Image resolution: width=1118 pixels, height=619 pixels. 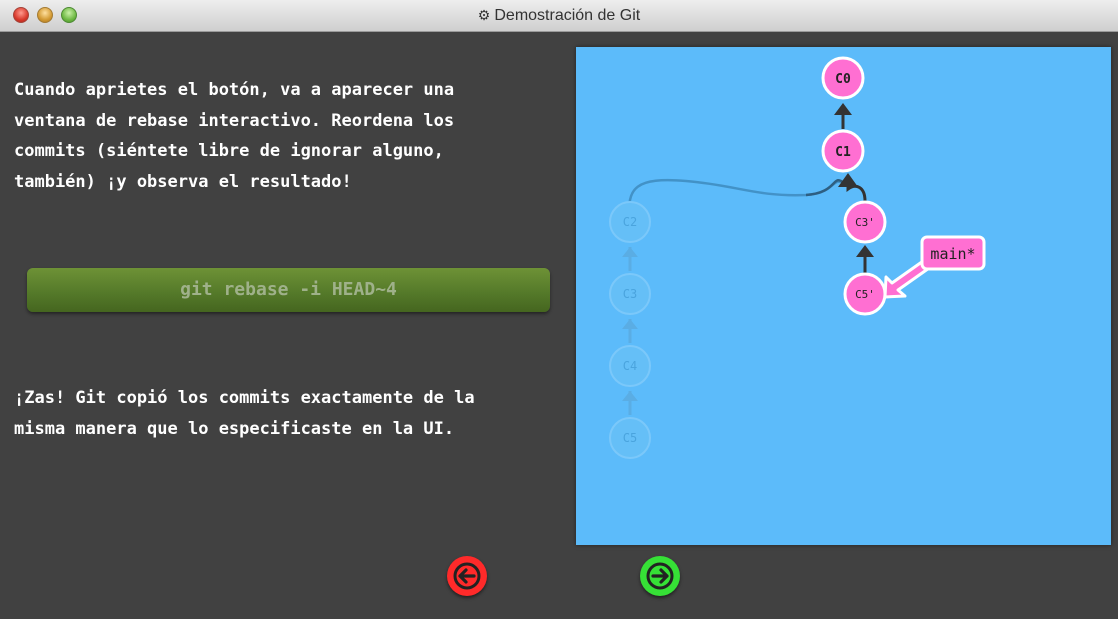 I want to click on commit-node-c5-prime: C5', so click(x=865, y=294).